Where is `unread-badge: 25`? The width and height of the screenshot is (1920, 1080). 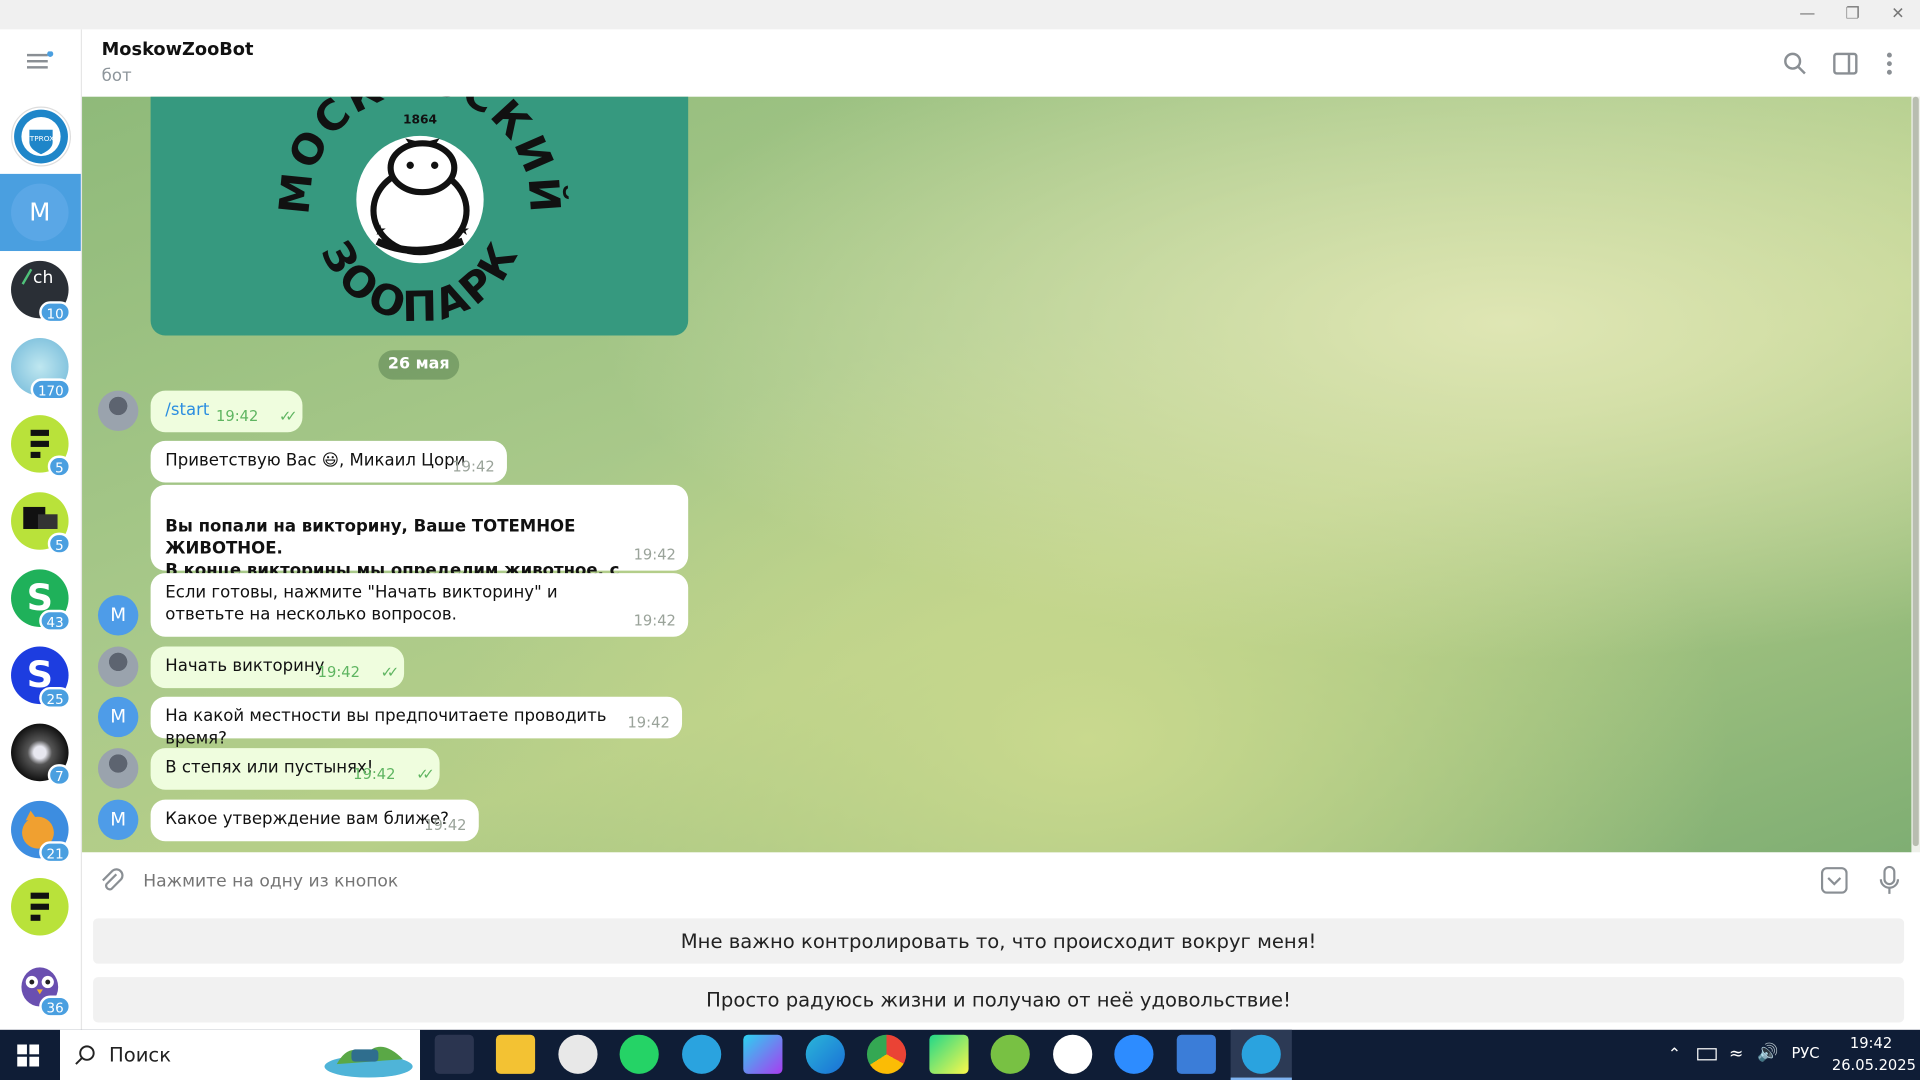 unread-badge: 25 is located at coordinates (55, 697).